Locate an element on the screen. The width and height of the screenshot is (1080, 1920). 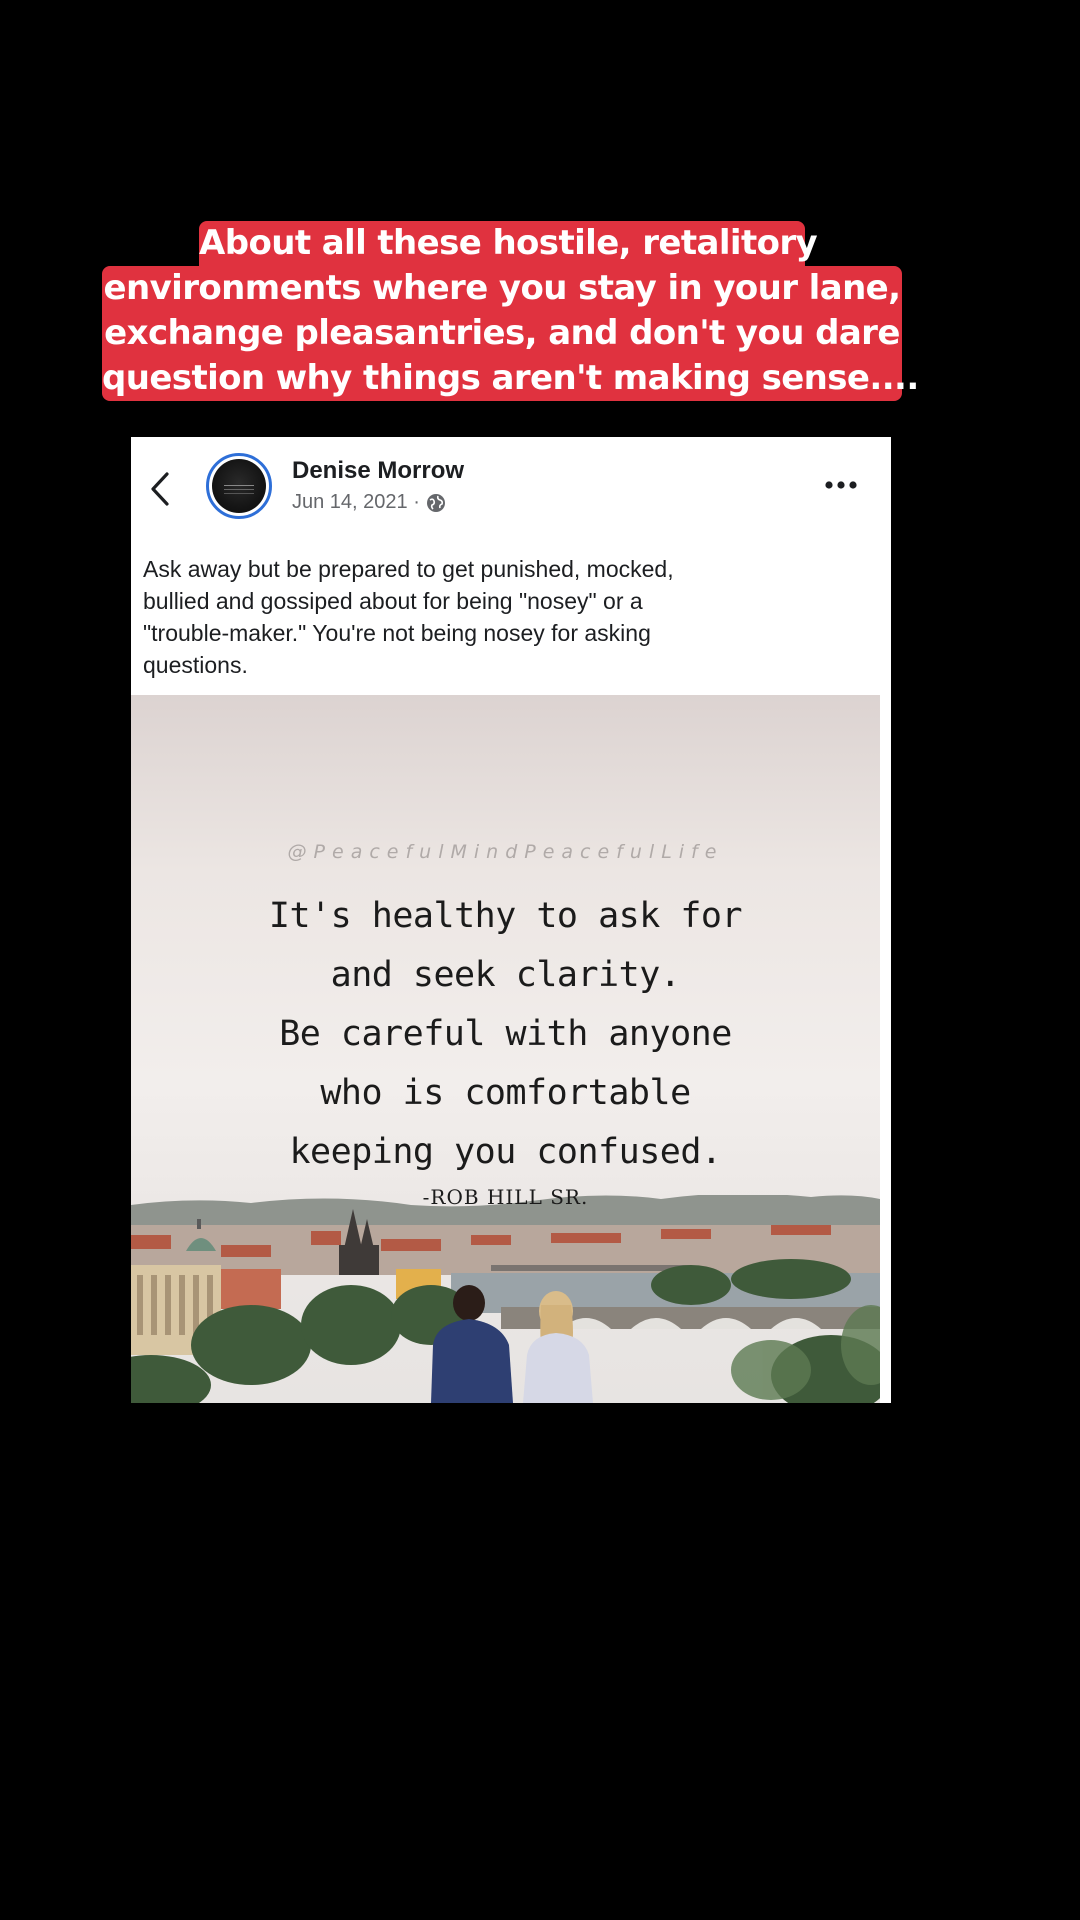
avatar-image is located at coordinates (239, 486).